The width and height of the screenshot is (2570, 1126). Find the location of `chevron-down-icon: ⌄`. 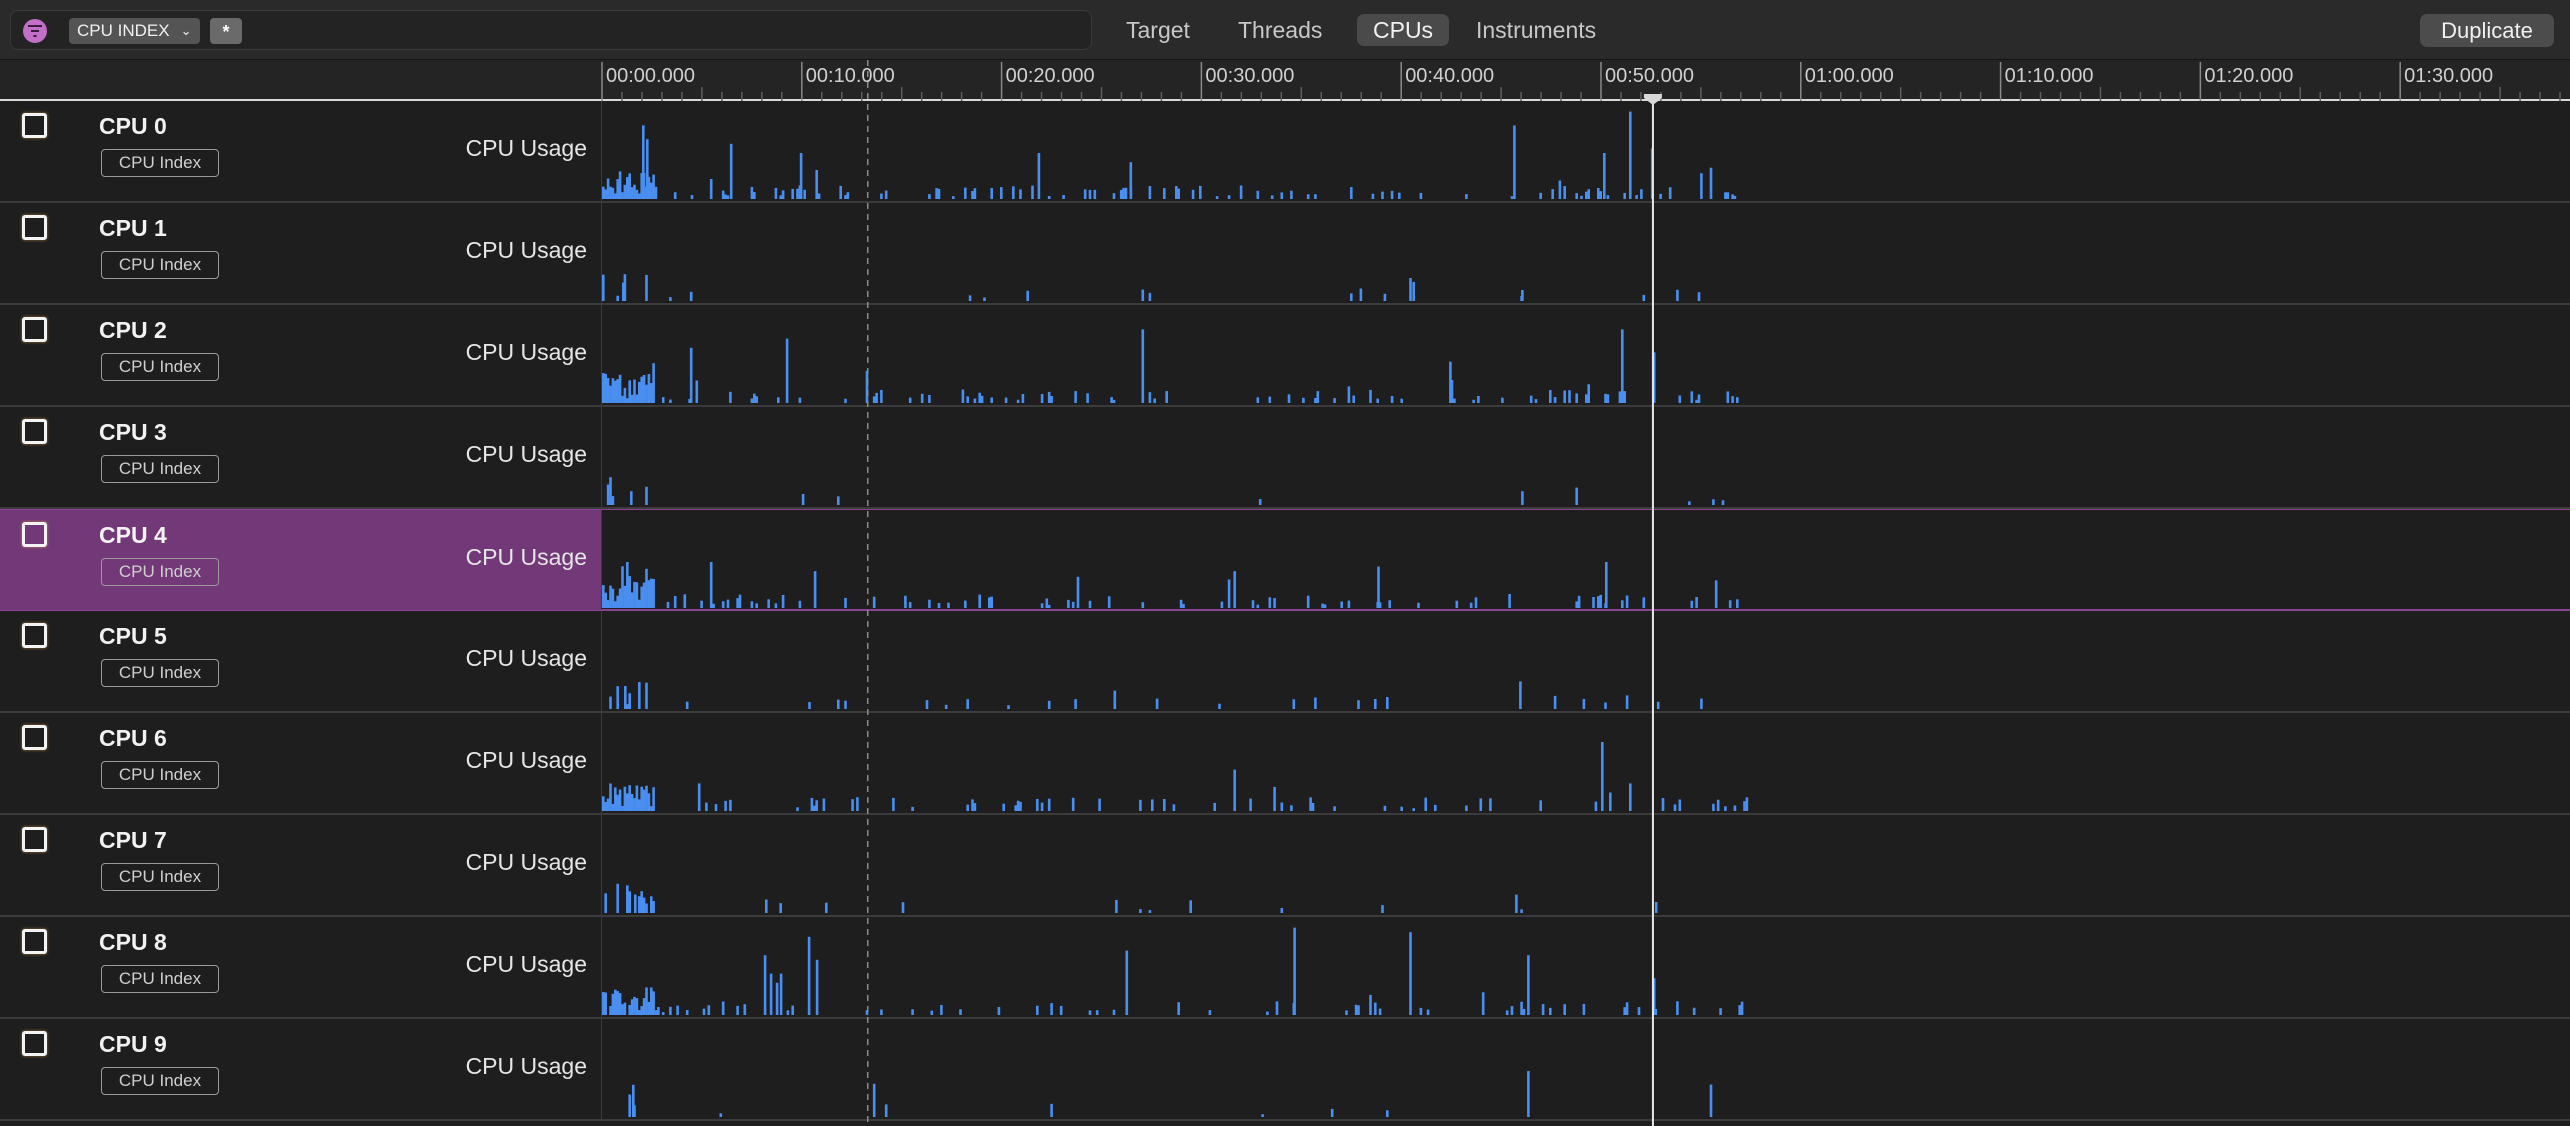

chevron-down-icon: ⌄ is located at coordinates (186, 30).